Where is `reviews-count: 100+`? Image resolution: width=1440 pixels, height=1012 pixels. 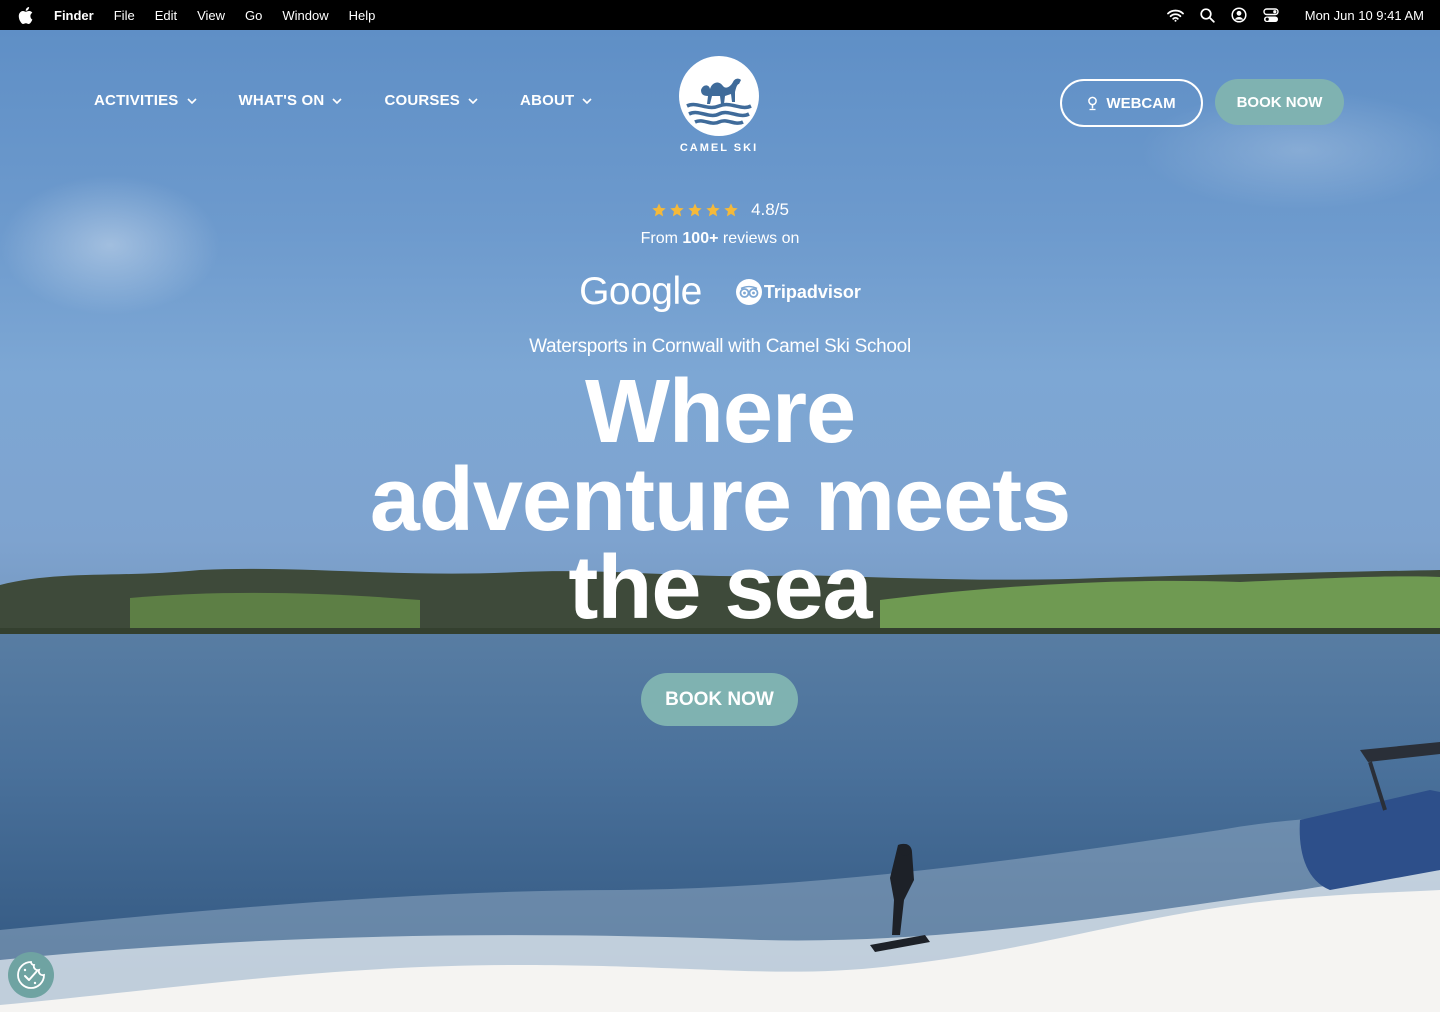
reviews-count: 100+ is located at coordinates (700, 238).